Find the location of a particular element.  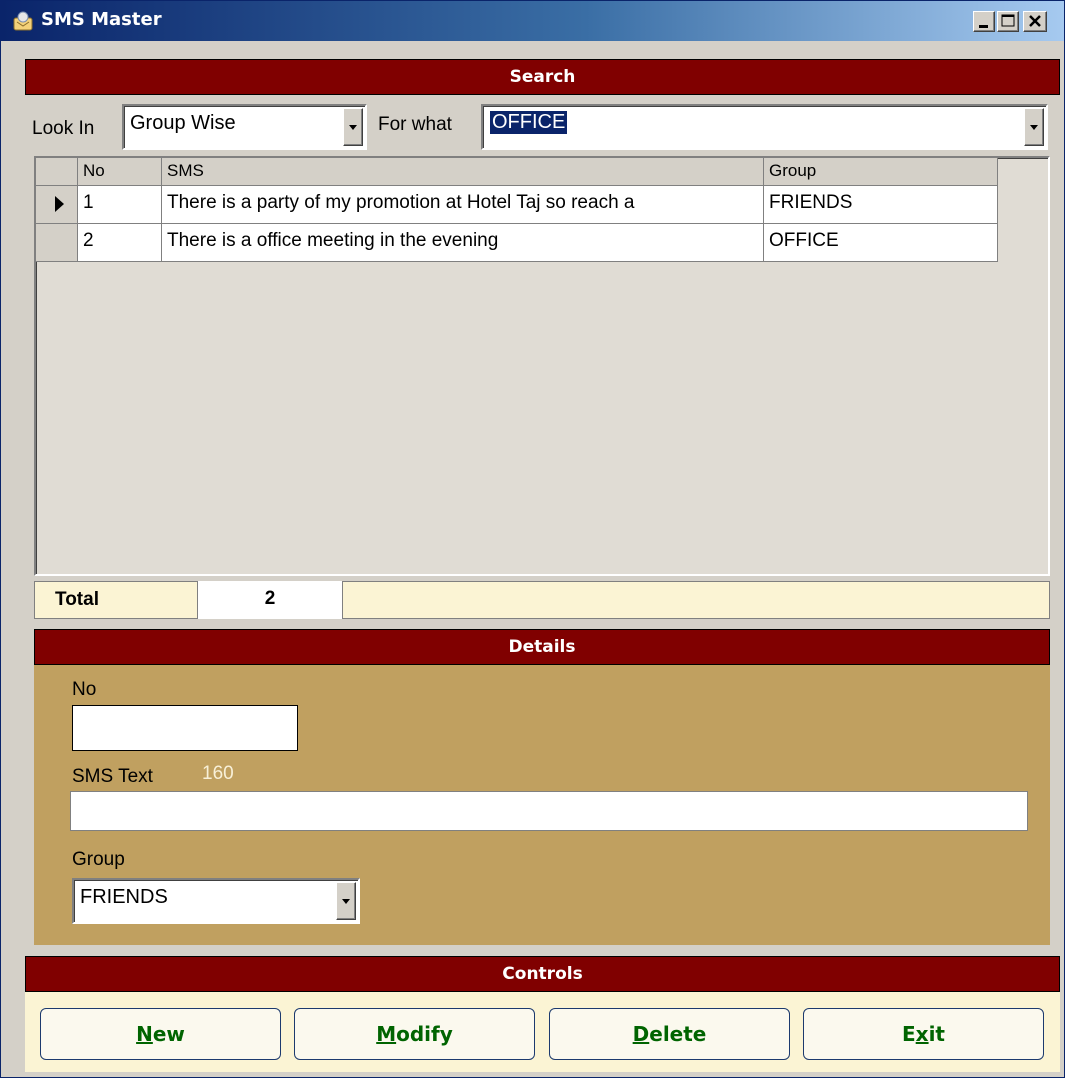

group-dropdown-button is located at coordinates (346, 901).